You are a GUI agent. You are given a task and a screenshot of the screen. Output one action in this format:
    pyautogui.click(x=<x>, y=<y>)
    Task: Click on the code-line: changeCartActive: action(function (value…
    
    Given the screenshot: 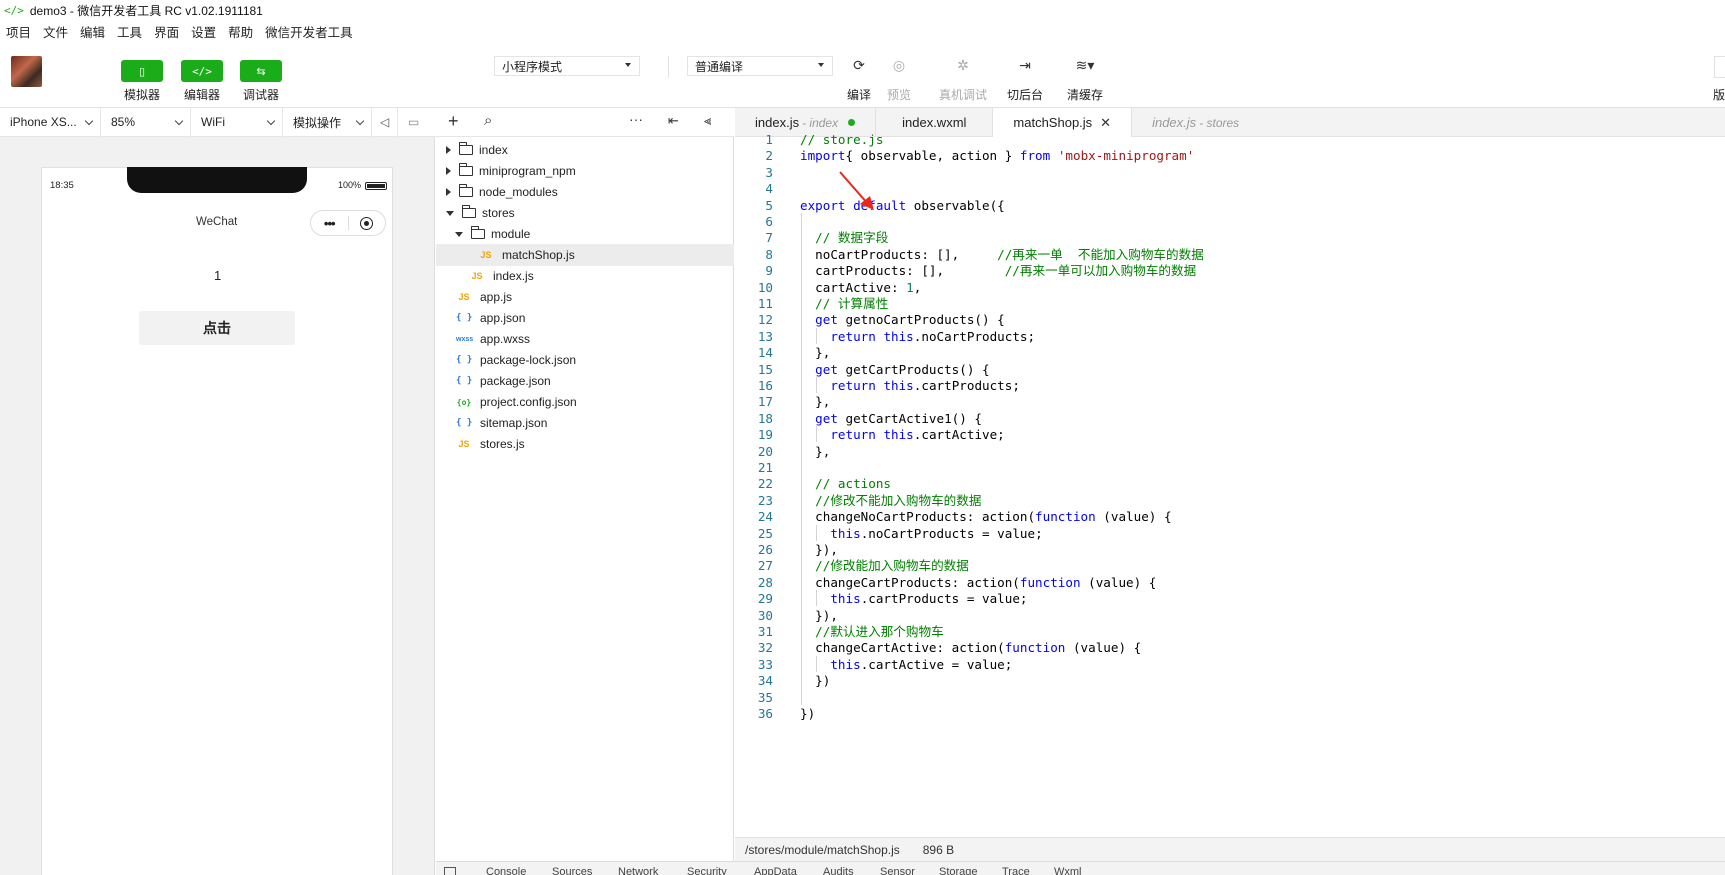 What is the action you would take?
    pyautogui.click(x=970, y=648)
    